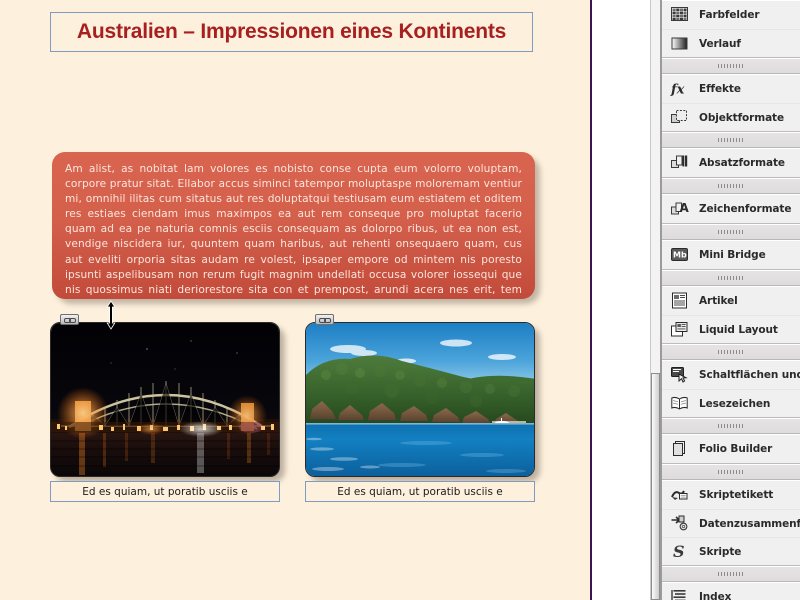 The image size is (800, 600). Describe the element at coordinates (680, 15) in the screenshot. I see `swatches-icon` at that location.